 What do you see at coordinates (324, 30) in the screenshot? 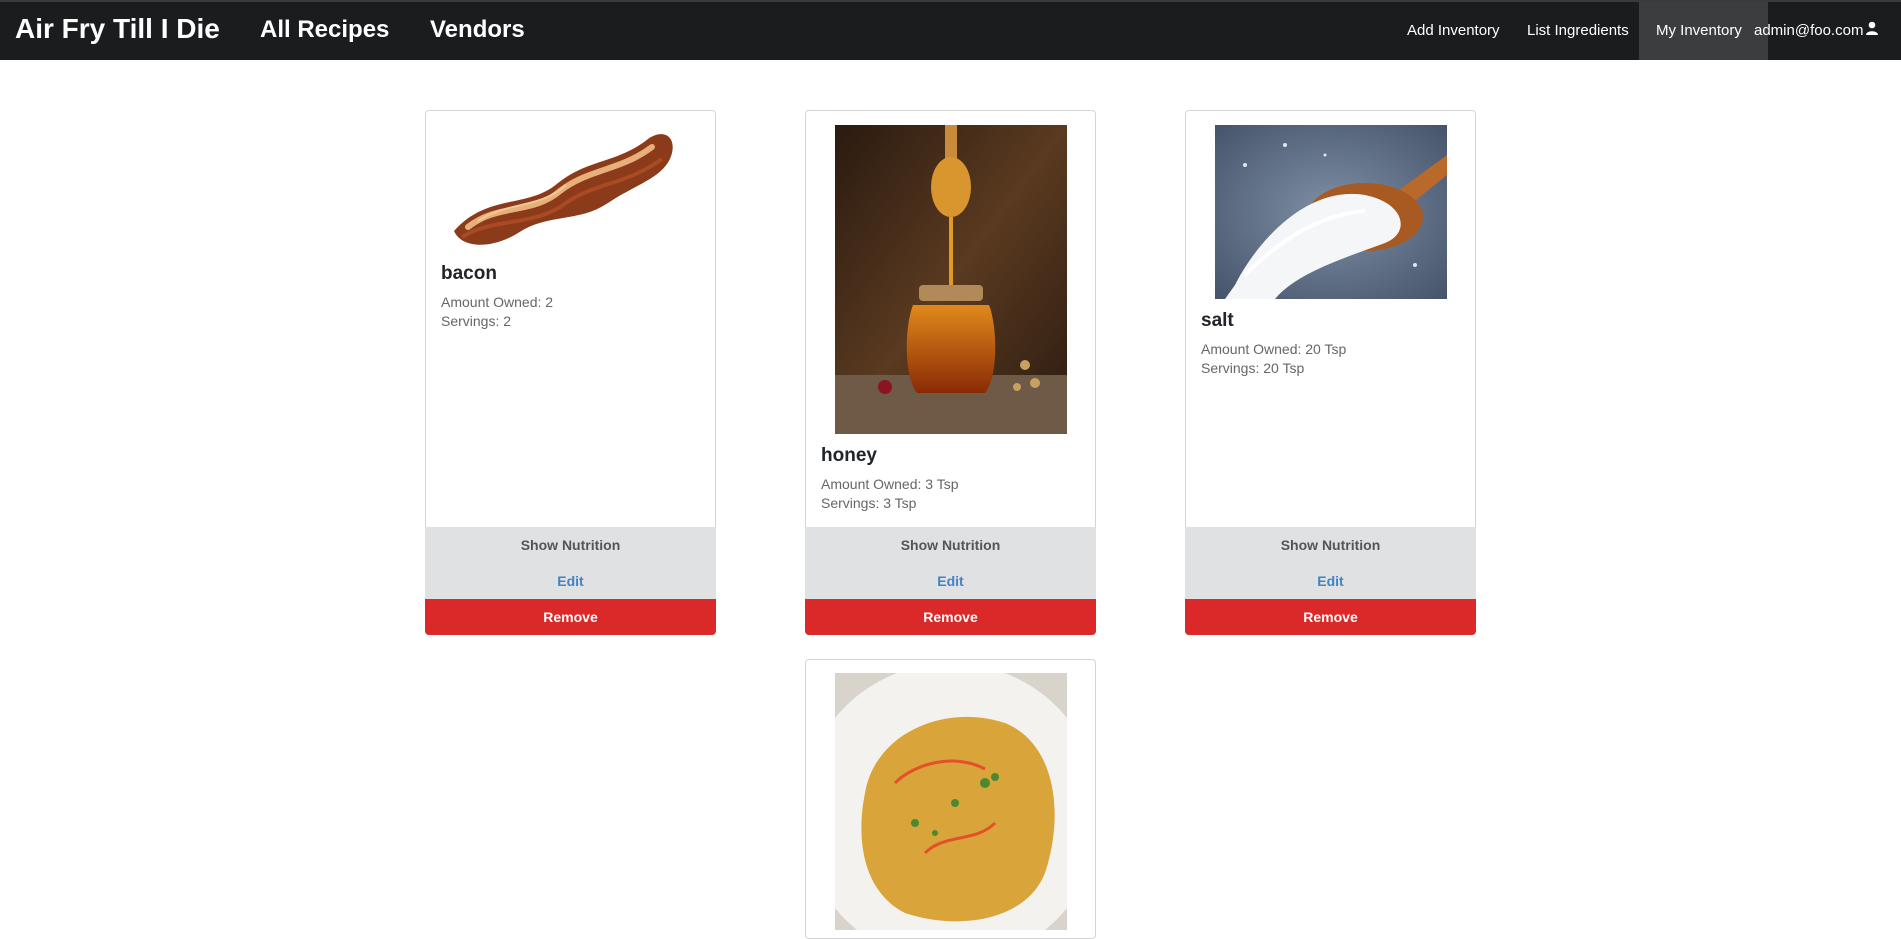
I see `nav-all-recipes: All Recipes` at bounding box center [324, 30].